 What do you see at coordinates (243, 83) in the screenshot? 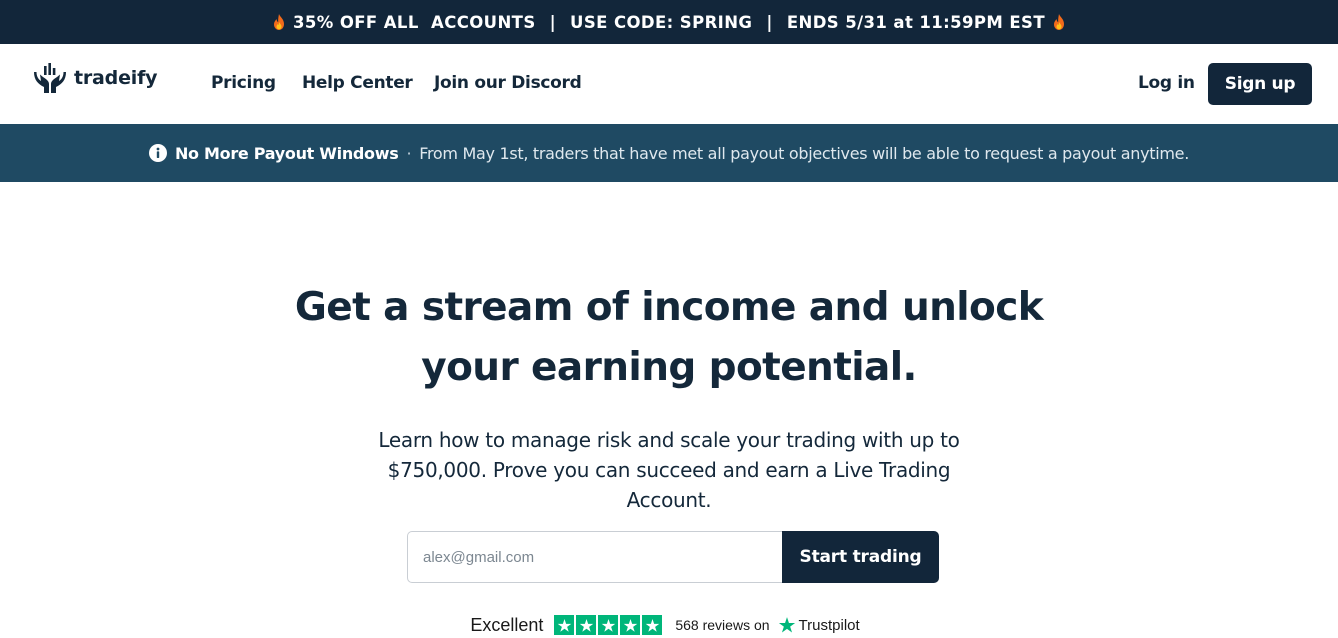
I see `nav-link-pricing: Pricing` at bounding box center [243, 83].